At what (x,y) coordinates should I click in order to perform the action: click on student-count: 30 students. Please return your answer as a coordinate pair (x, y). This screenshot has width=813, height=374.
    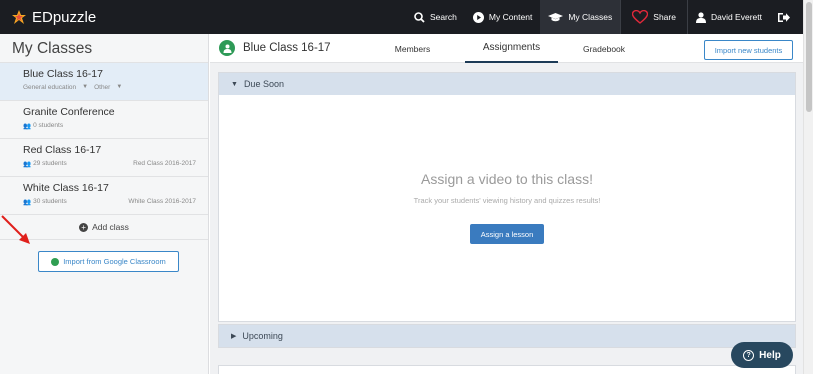
    Looking at the image, I should click on (50, 201).